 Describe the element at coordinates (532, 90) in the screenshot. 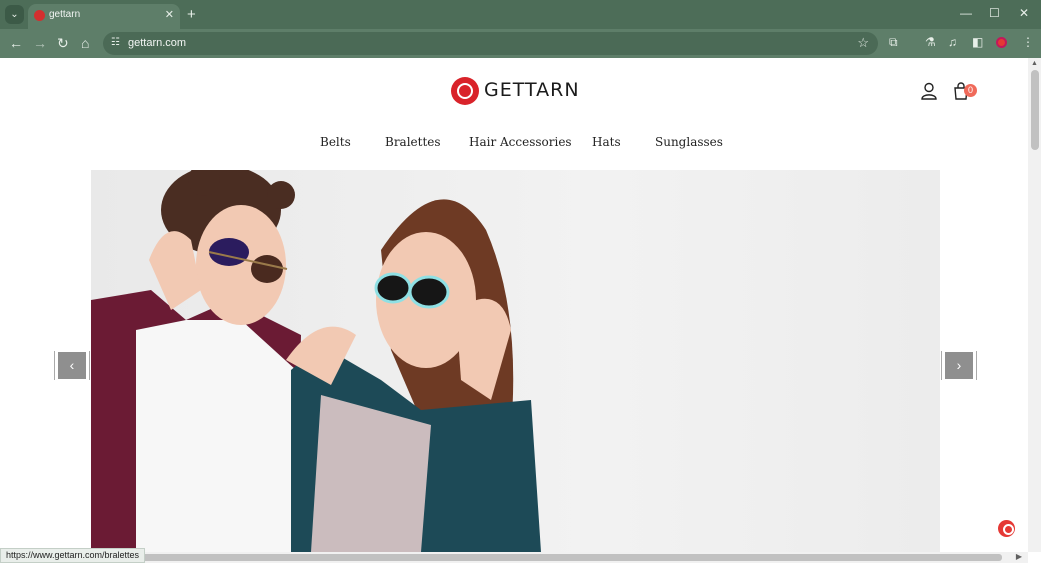

I see `brand-name: GETTARN` at that location.